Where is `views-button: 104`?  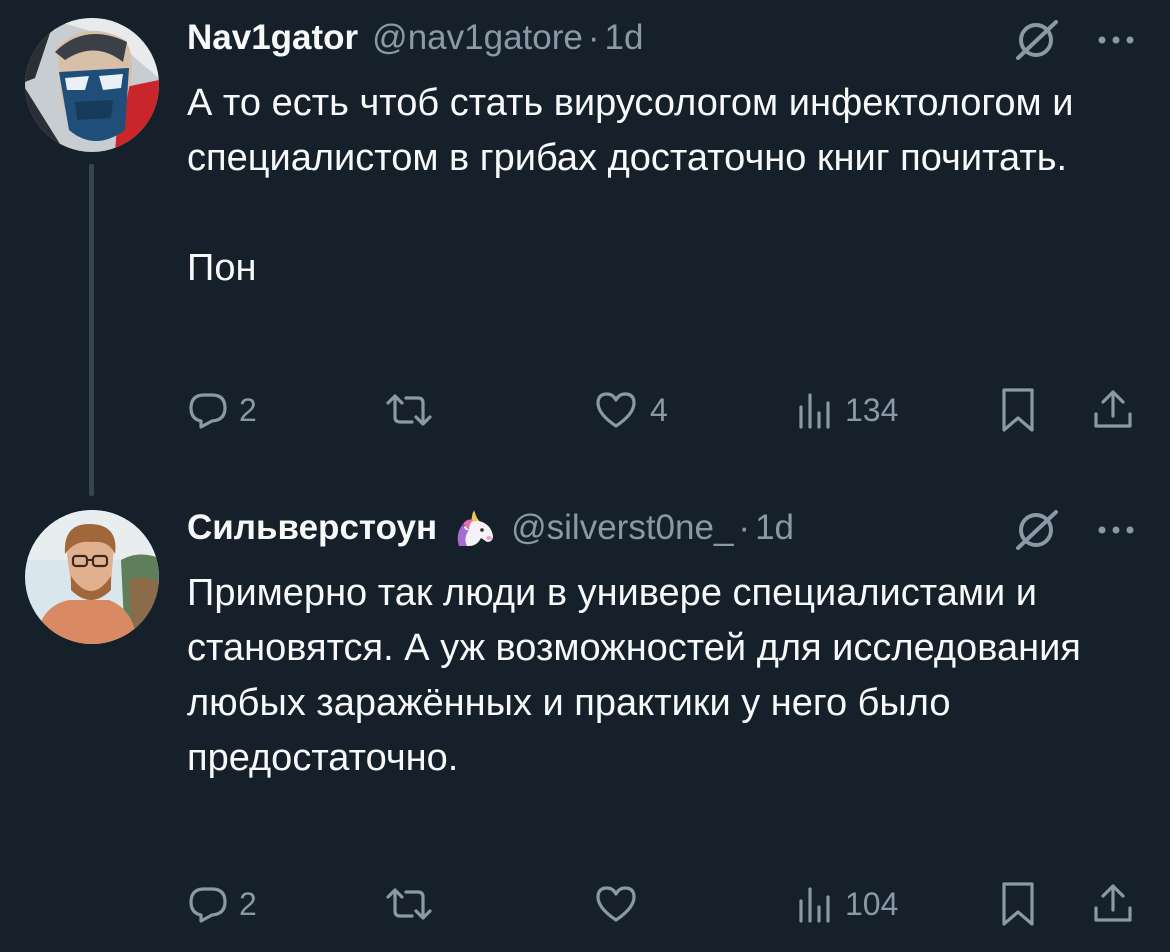
views-button: 104 is located at coordinates (846, 904).